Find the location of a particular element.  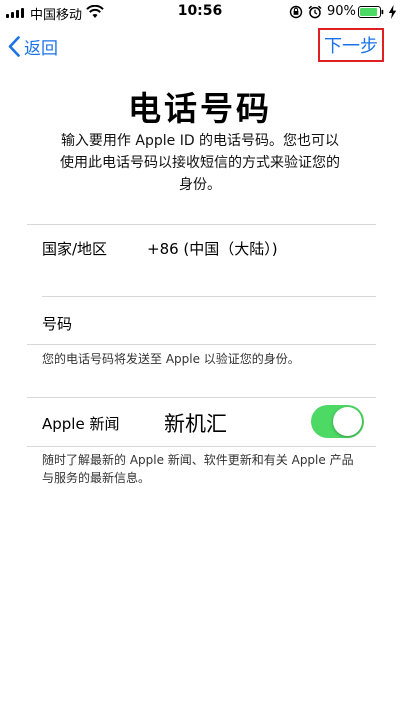

alarm-icon is located at coordinates (315, 12).